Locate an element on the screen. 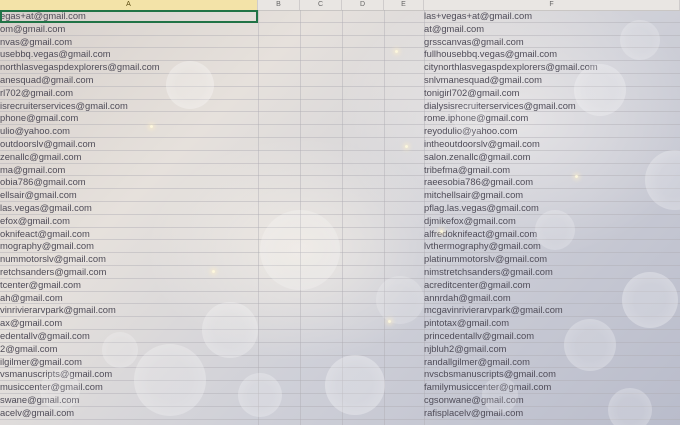  cell-column-f: nimstretchsanders@gmail.com is located at coordinates (552, 272).